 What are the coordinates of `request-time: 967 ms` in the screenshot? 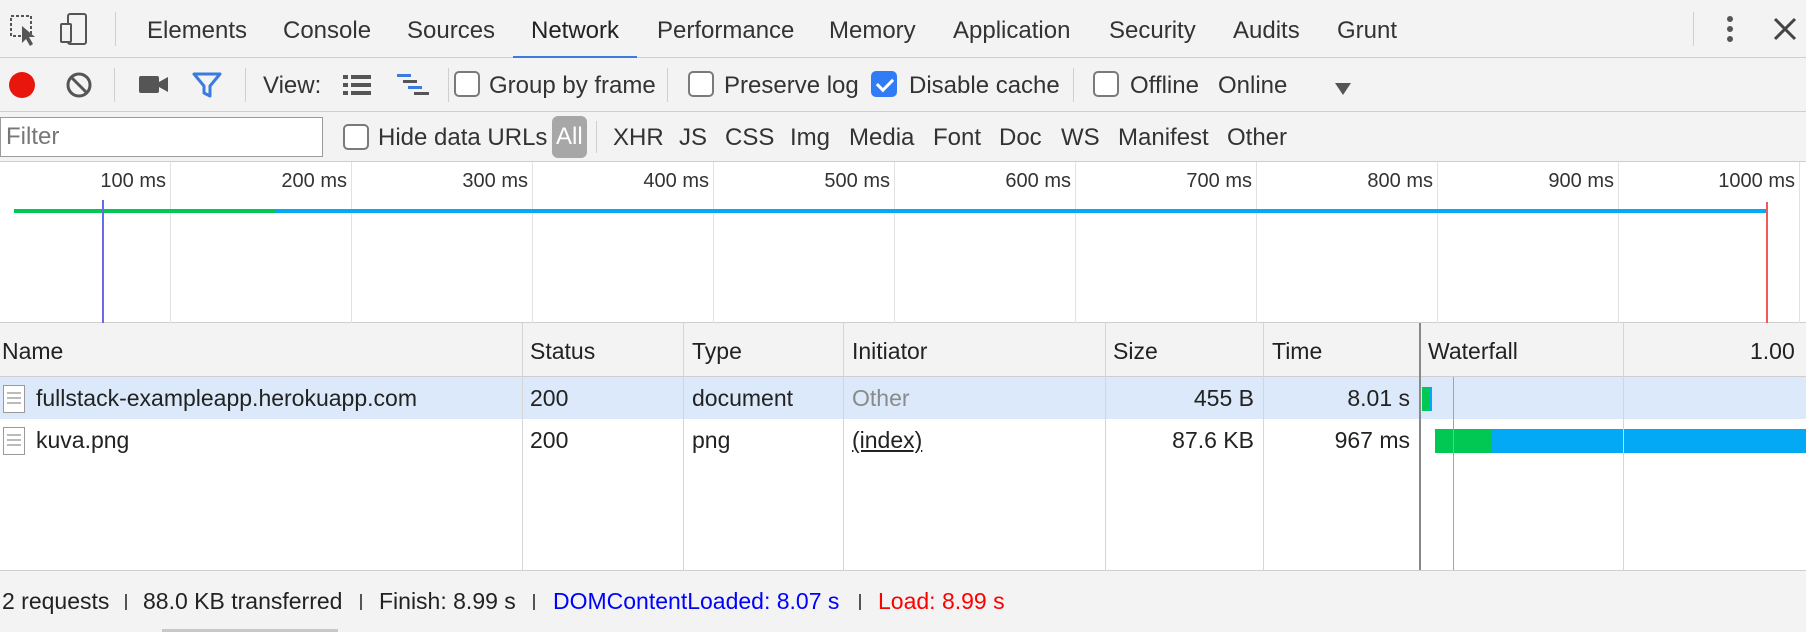 It's located at (1372, 440).